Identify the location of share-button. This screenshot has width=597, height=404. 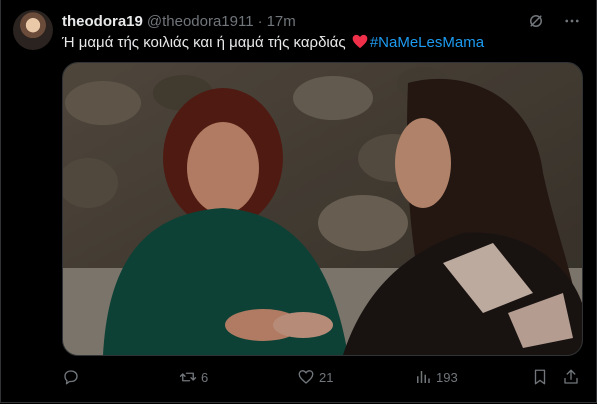
(571, 377).